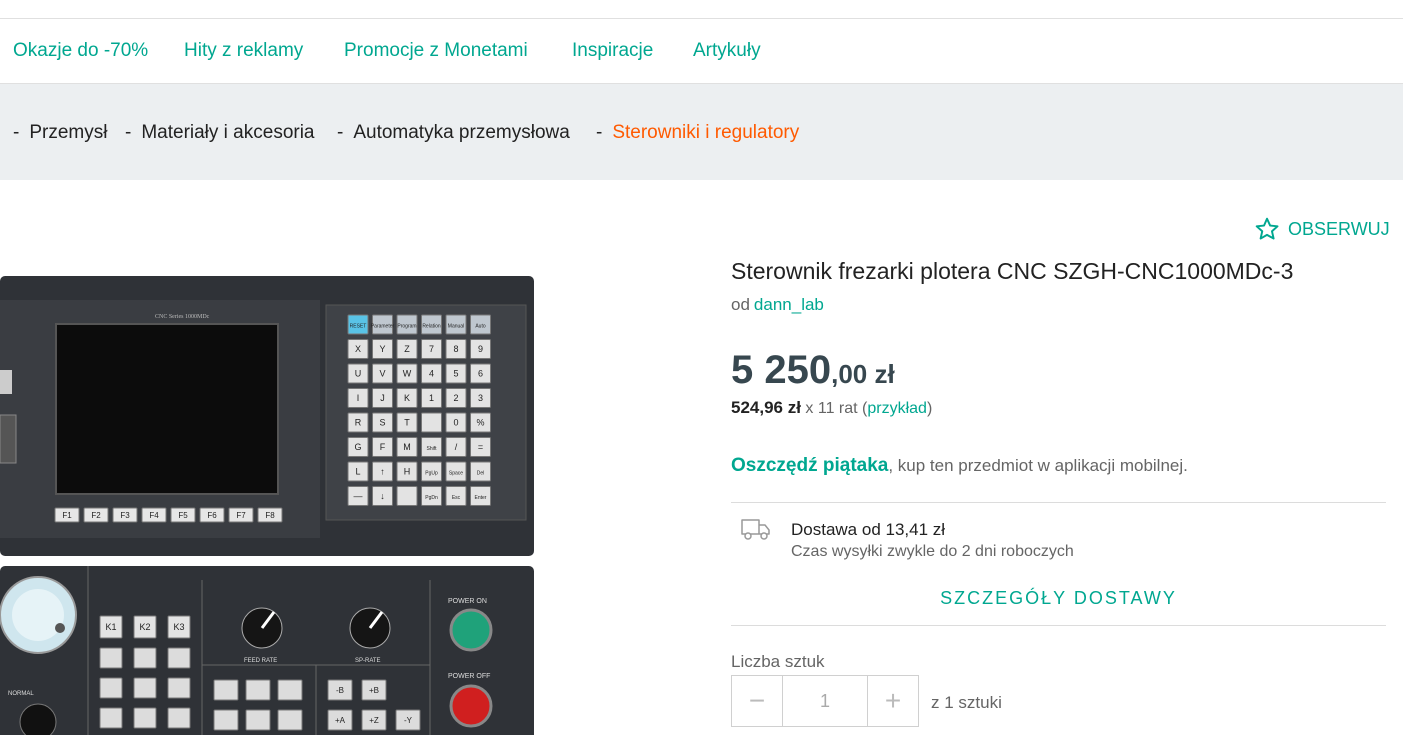 The image size is (1403, 735). What do you see at coordinates (431, 349) in the screenshot?
I see `panel-key-label: 7` at bounding box center [431, 349].